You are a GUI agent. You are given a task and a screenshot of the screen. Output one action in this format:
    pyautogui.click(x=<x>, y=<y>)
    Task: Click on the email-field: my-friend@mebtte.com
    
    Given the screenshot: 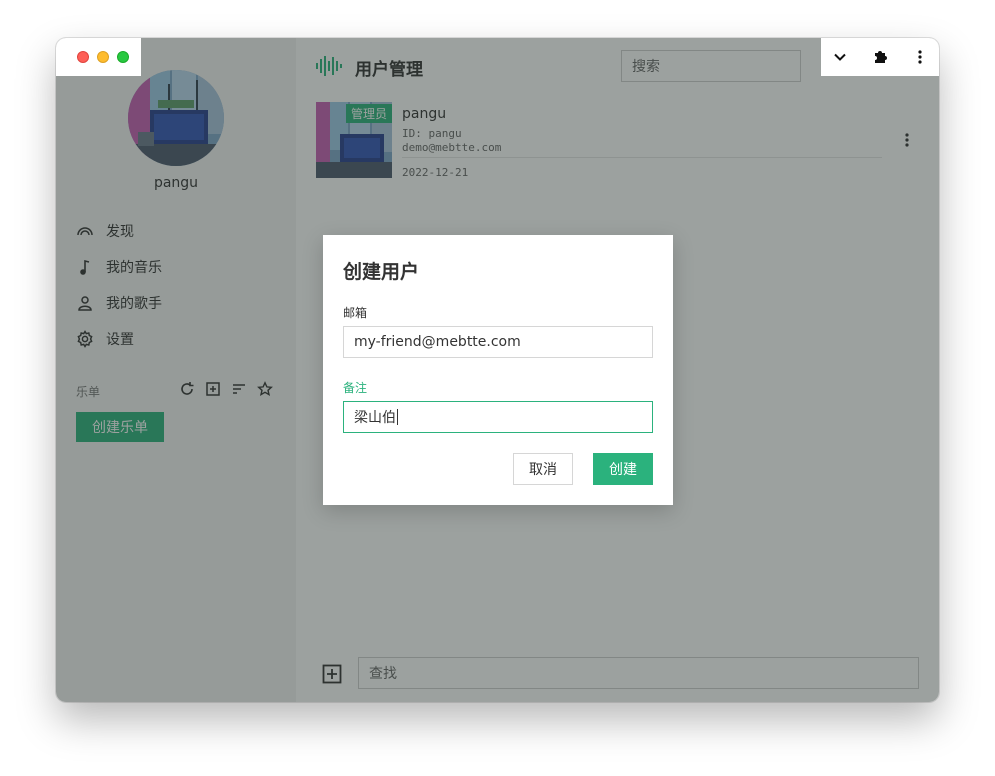 What is the action you would take?
    pyautogui.click(x=498, y=342)
    